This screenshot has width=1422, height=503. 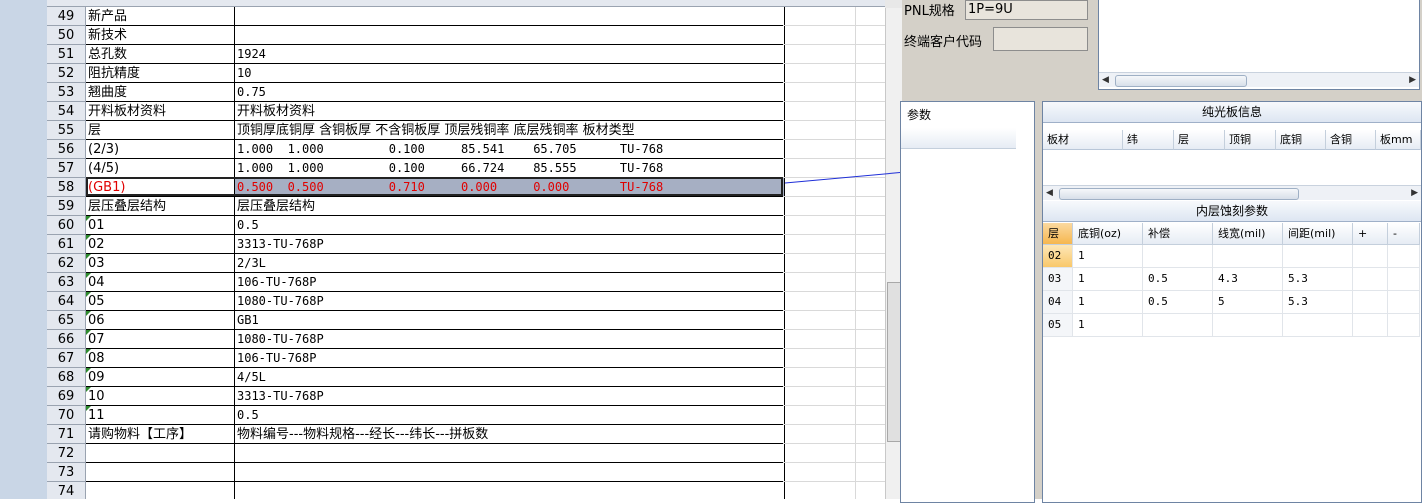 I want to click on pnl-label: PNL规格, so click(x=929, y=11).